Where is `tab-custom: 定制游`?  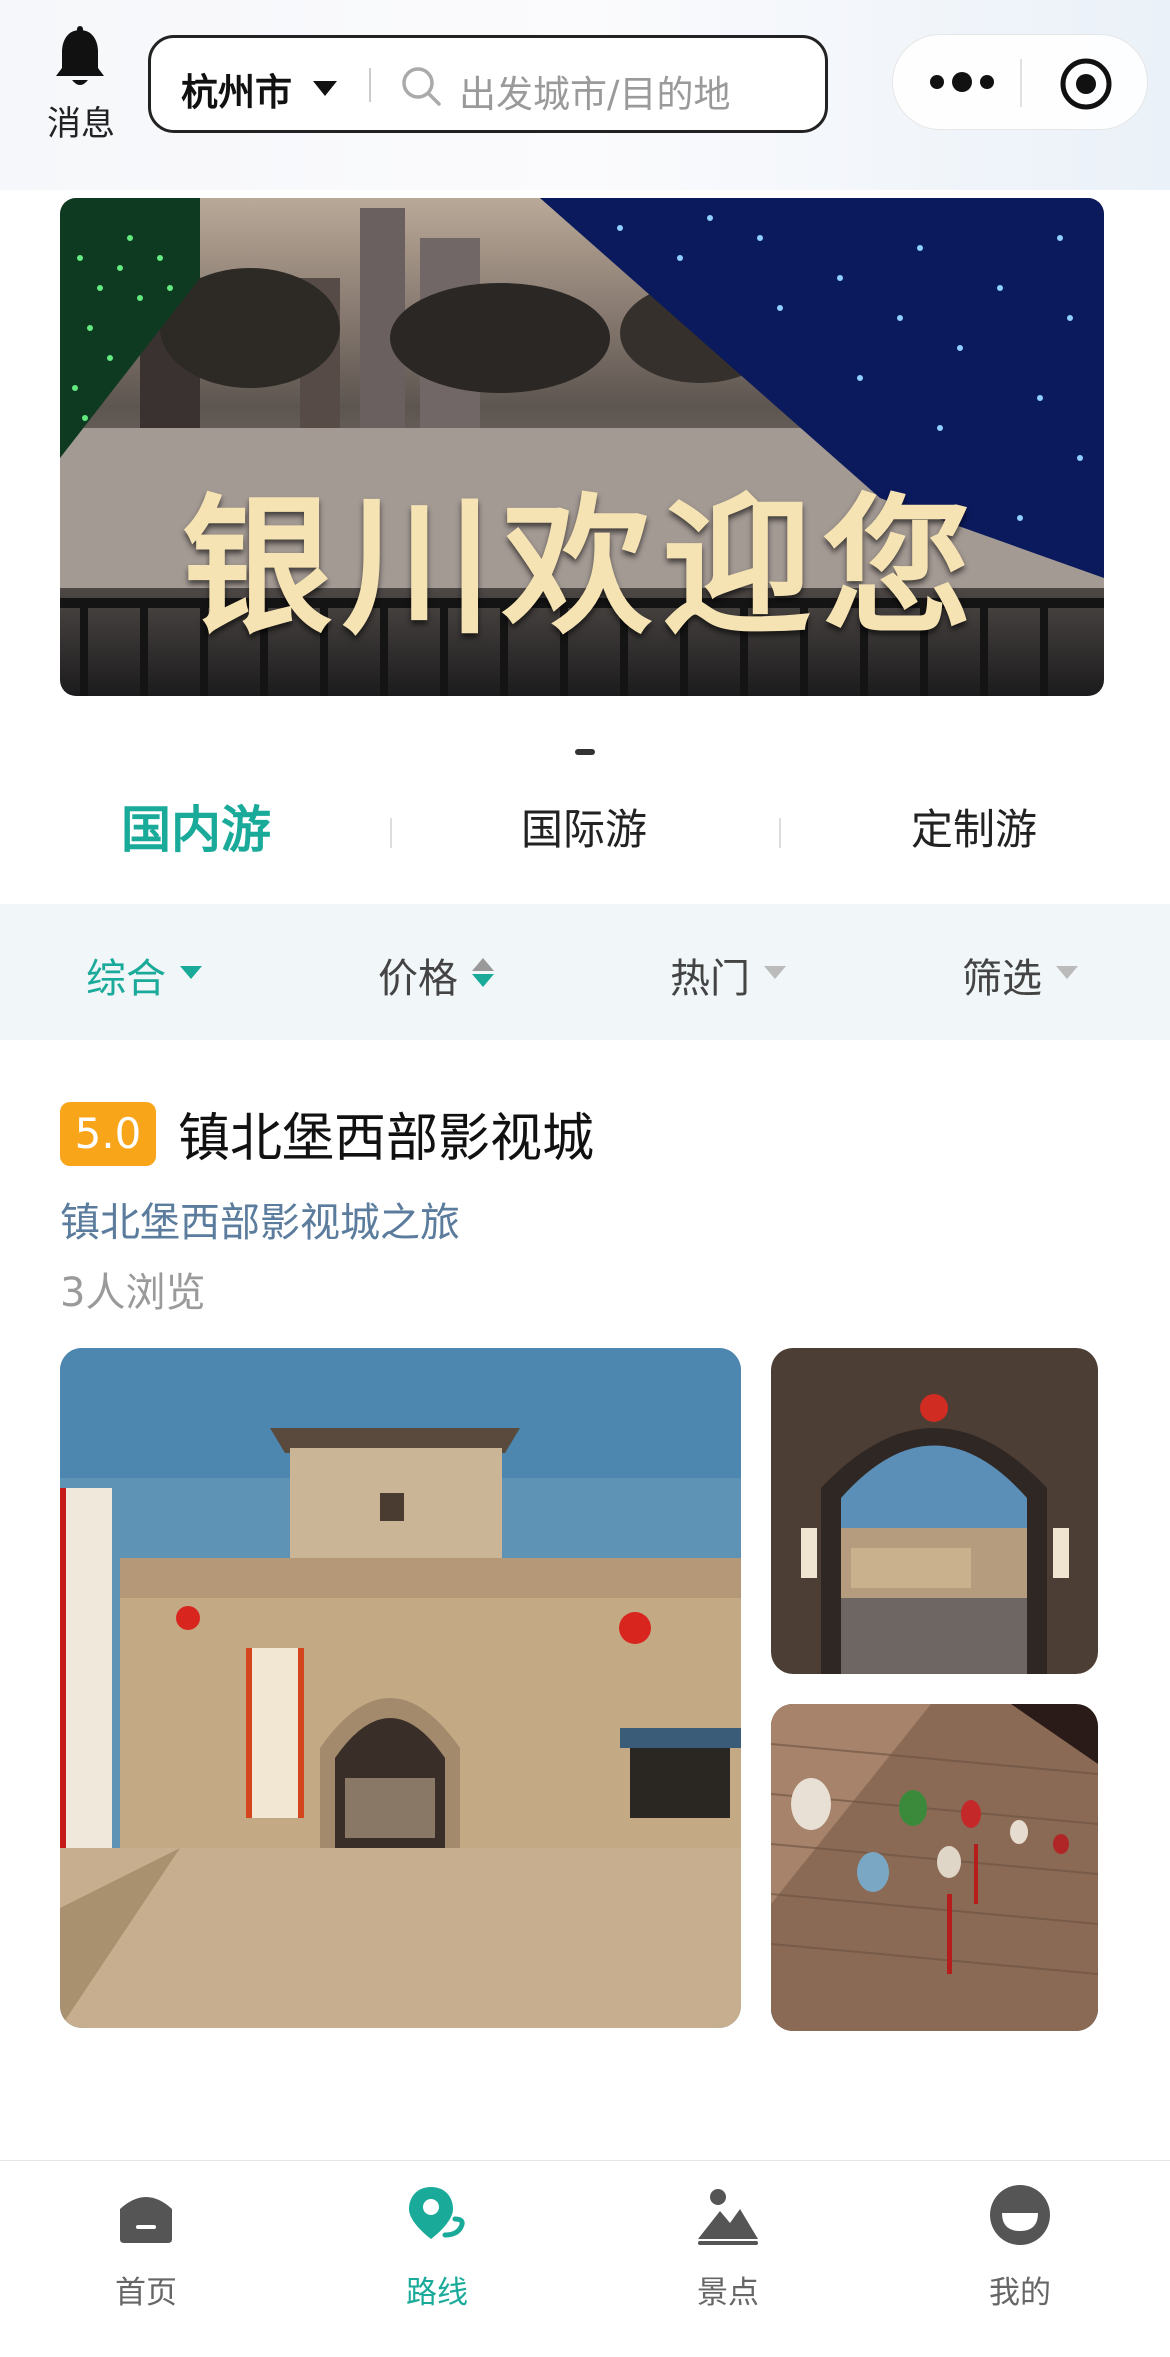 tab-custom: 定制游 is located at coordinates (974, 830).